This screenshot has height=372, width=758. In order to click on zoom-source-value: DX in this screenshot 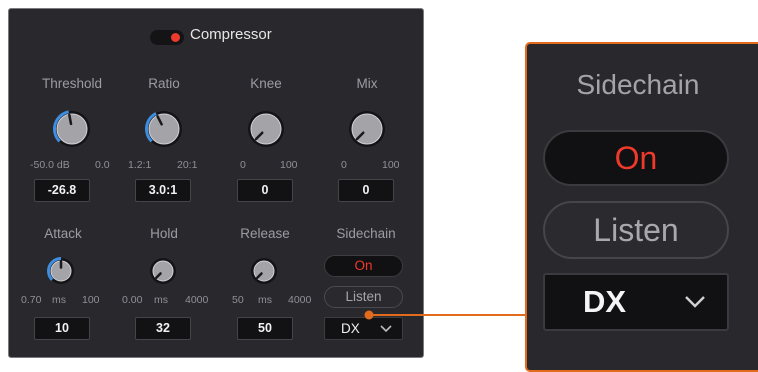, I will do `click(605, 301)`.